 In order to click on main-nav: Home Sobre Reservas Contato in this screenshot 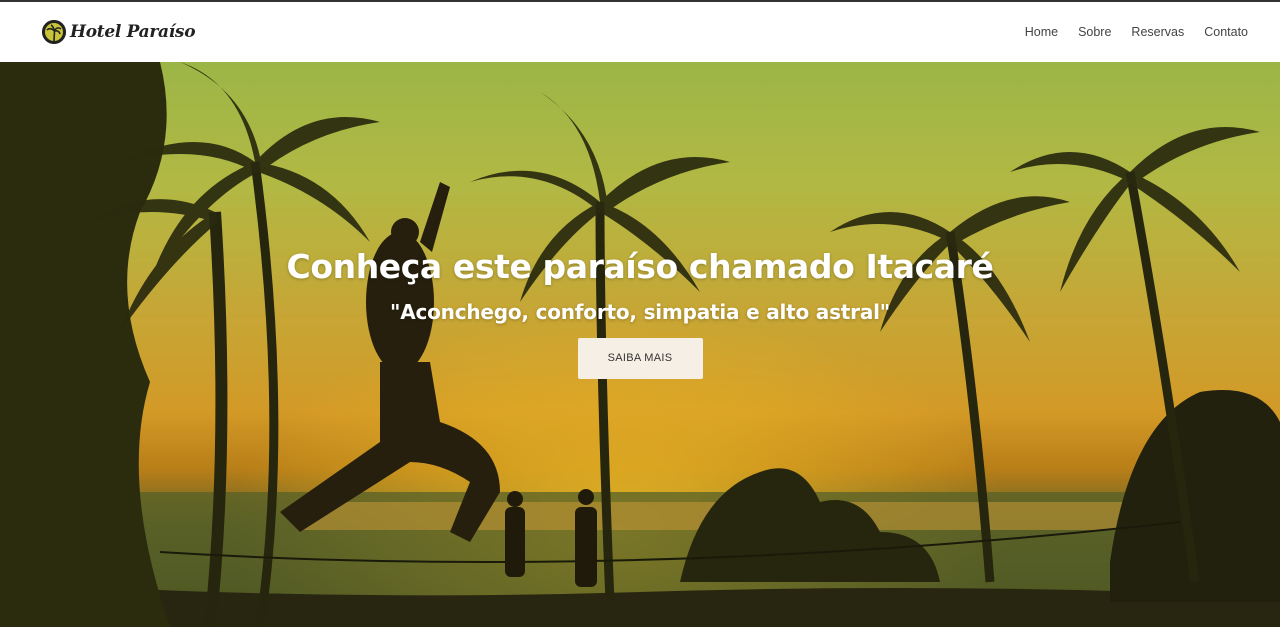, I will do `click(1136, 32)`.